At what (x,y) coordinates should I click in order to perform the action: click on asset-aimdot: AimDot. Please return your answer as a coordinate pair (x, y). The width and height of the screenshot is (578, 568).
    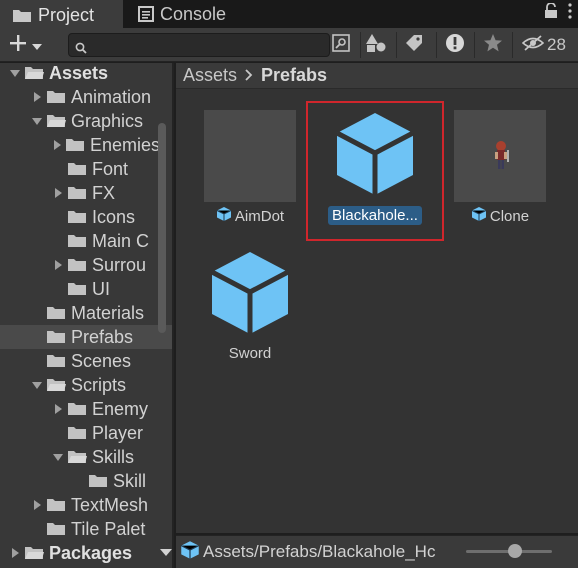
    Looking at the image, I should click on (250, 168).